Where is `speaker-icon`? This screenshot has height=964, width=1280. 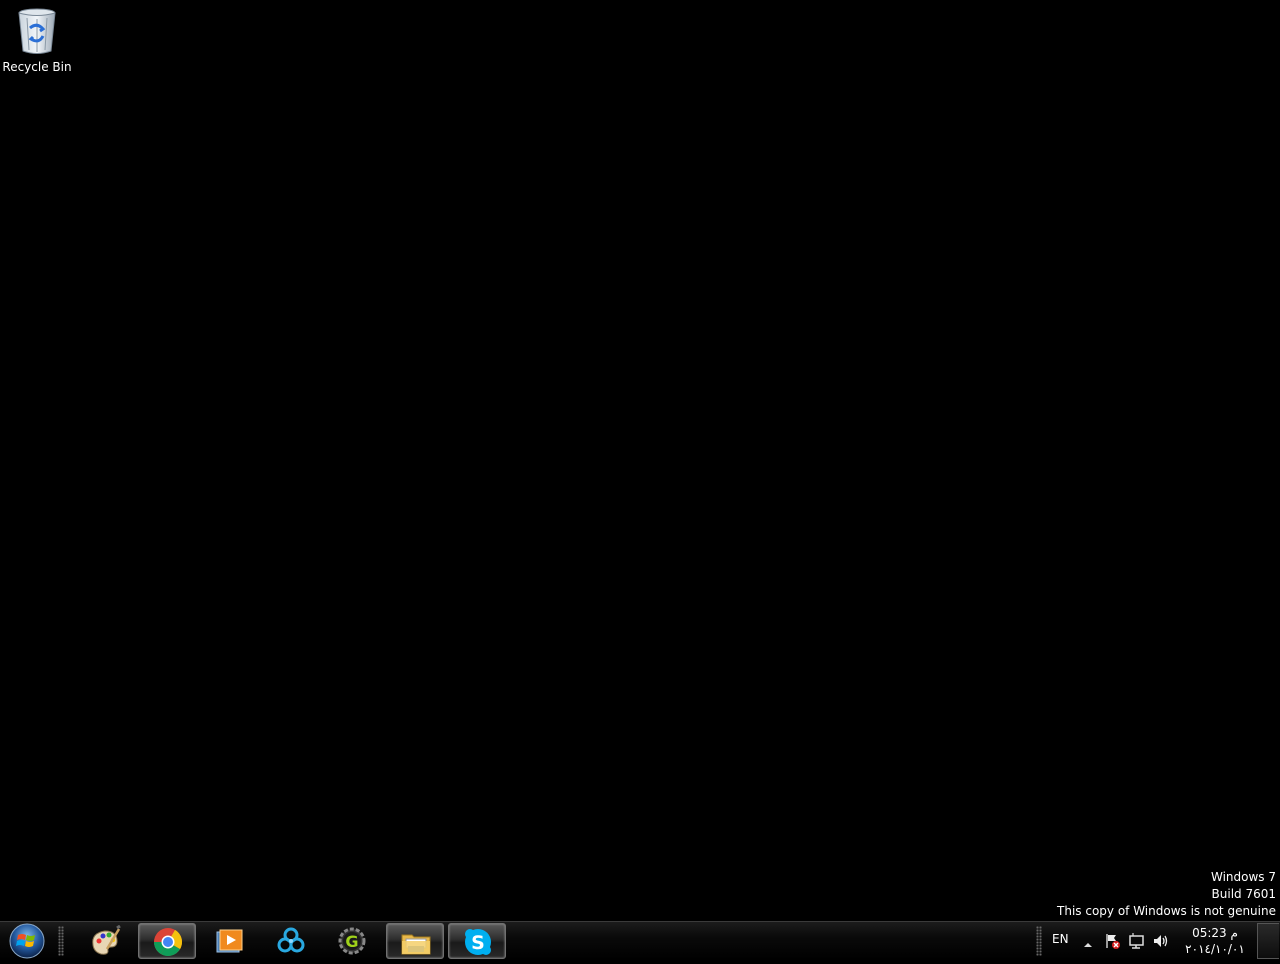
speaker-icon is located at coordinates (1161, 941).